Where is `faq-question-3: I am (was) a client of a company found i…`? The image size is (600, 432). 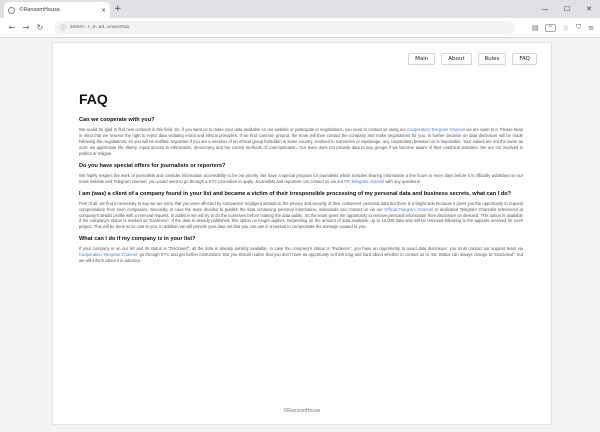 faq-question-3: I am (was) a client of a company found i… is located at coordinates (295, 193).